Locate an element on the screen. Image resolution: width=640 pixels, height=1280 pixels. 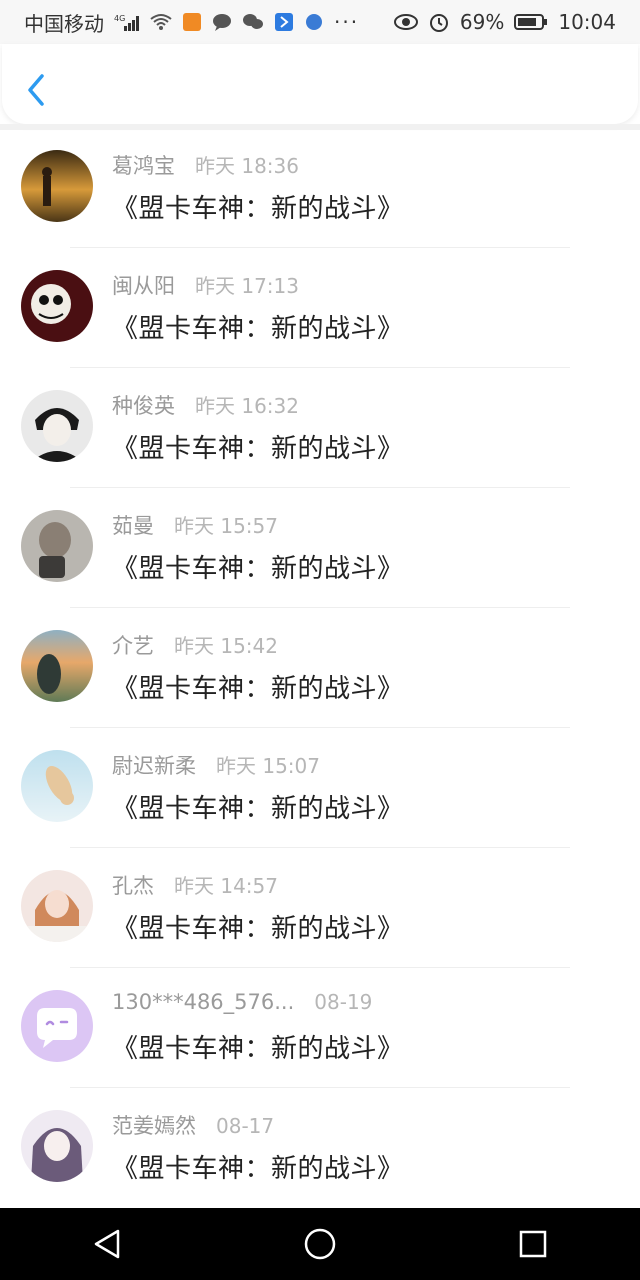
nav-recent-button is located at coordinates (533, 1244).